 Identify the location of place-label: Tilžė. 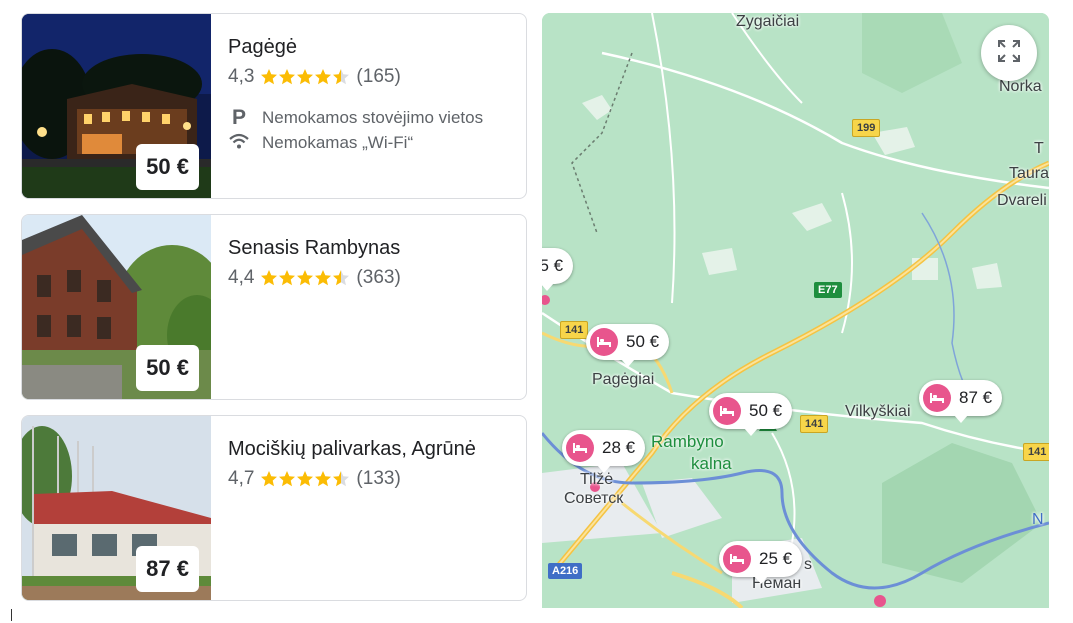
(597, 479).